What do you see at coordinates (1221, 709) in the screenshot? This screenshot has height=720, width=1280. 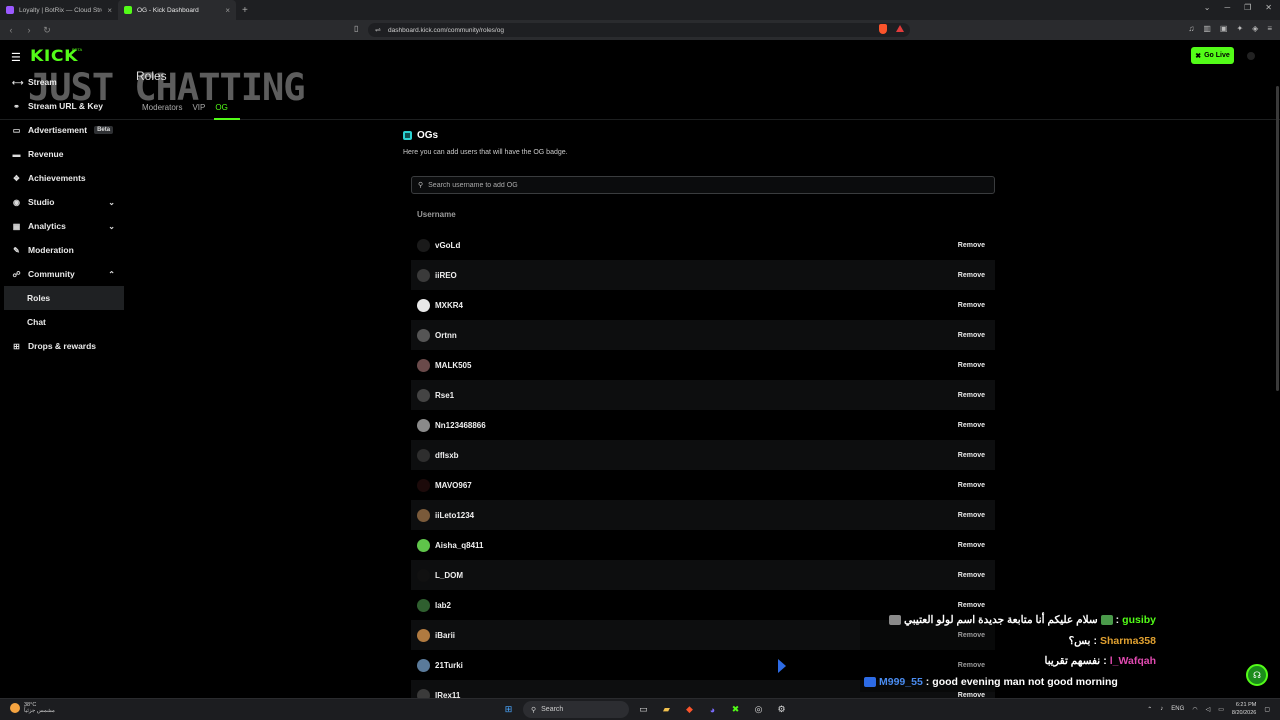 I see `battery-icon: ▭` at bounding box center [1221, 709].